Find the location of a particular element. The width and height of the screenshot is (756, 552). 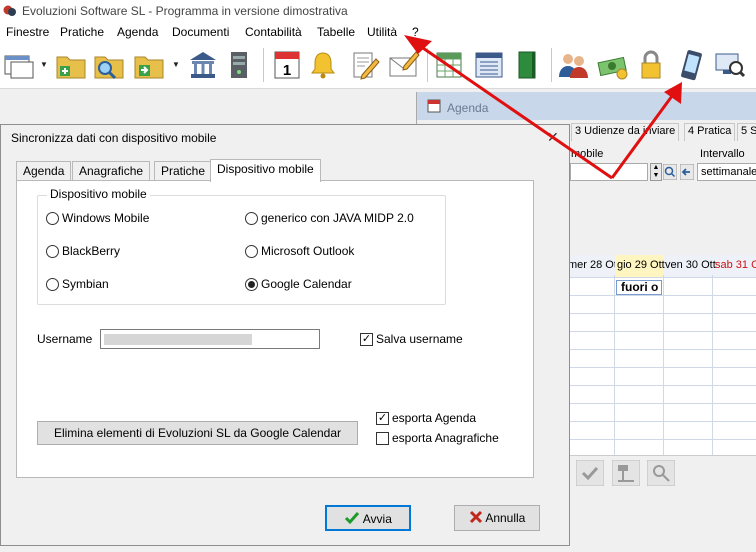

export-anagrafiche-label: esporta Anagrafiche is located at coordinates (445, 438).